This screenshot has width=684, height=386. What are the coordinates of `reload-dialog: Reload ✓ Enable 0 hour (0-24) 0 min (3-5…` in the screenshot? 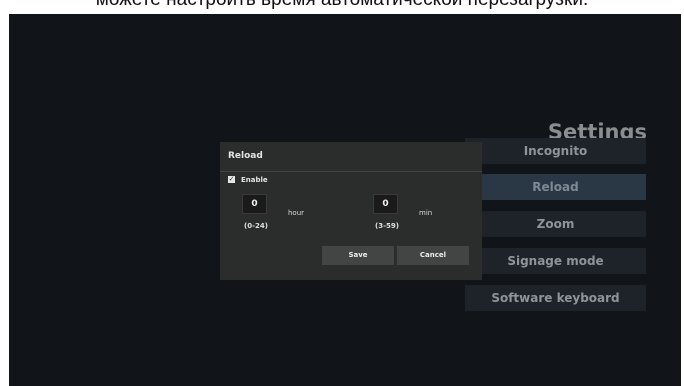 It's located at (351, 211).